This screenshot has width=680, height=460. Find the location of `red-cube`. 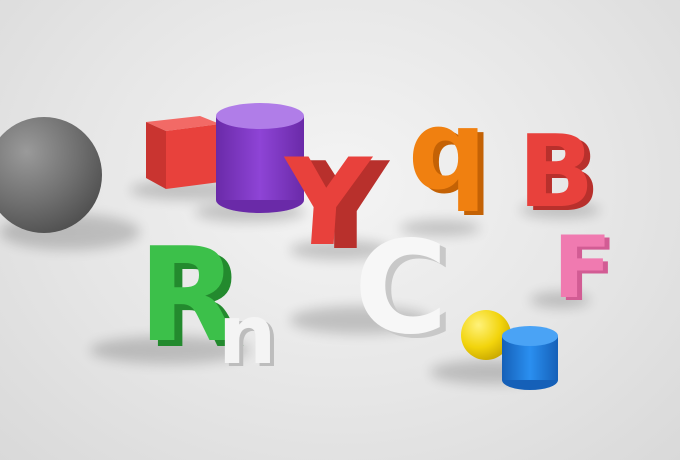

red-cube is located at coordinates (183, 152).